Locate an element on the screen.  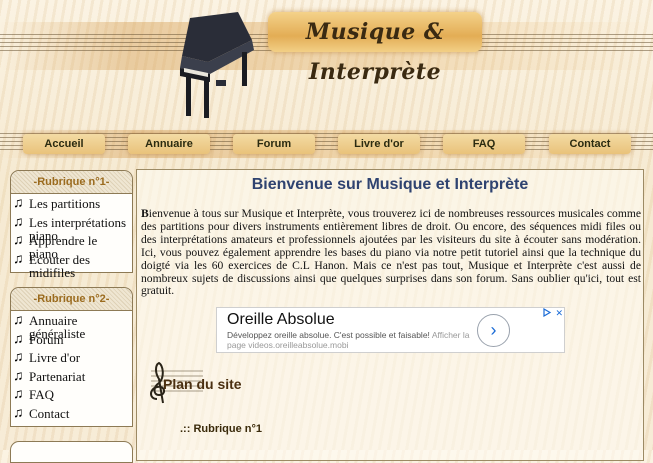
piano-logo is located at coordinates (216, 66).